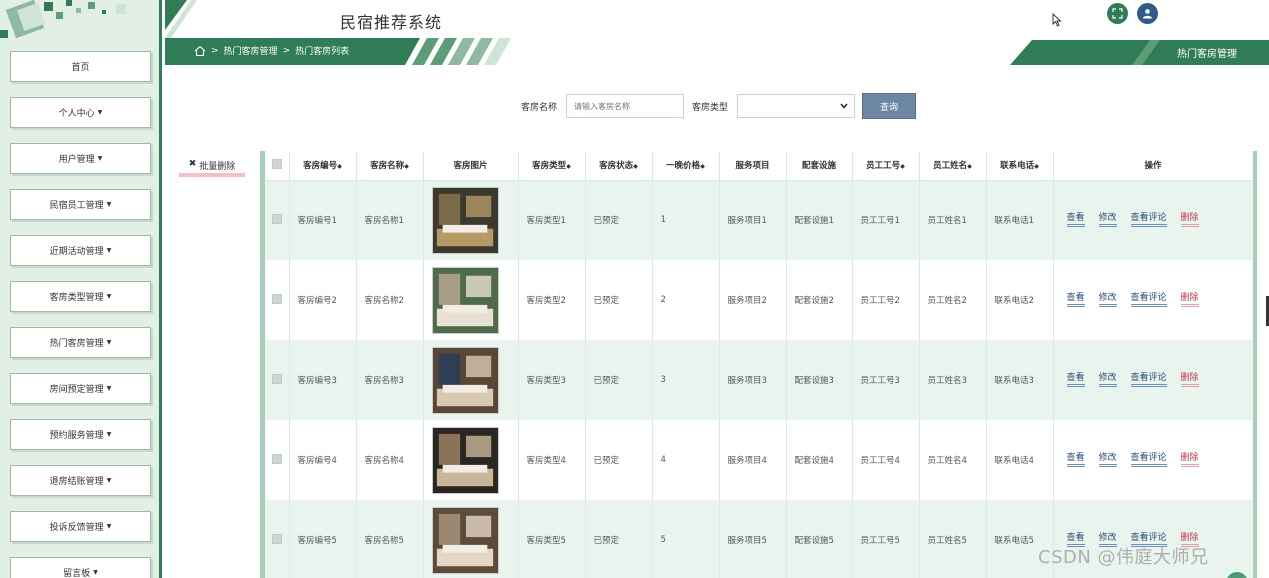  I want to click on sidebar-item-label: 首页, so click(80, 68).